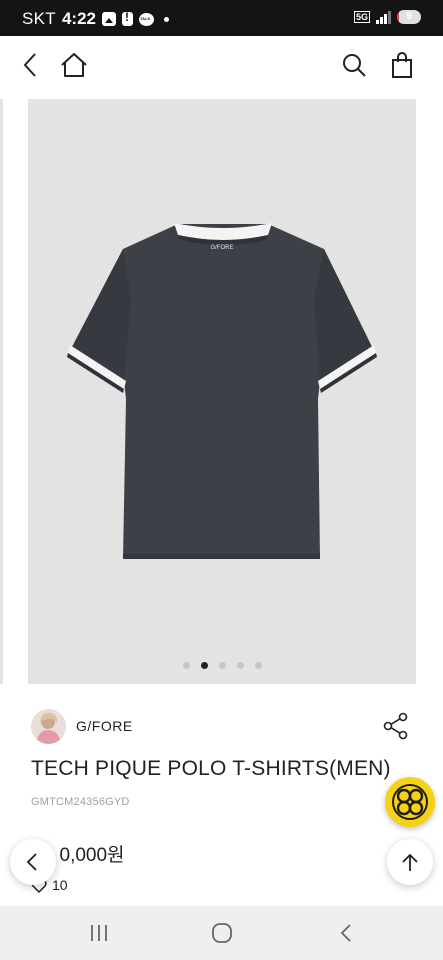 The height and width of the screenshot is (960, 443). I want to click on carousel-dots, so click(222, 665).